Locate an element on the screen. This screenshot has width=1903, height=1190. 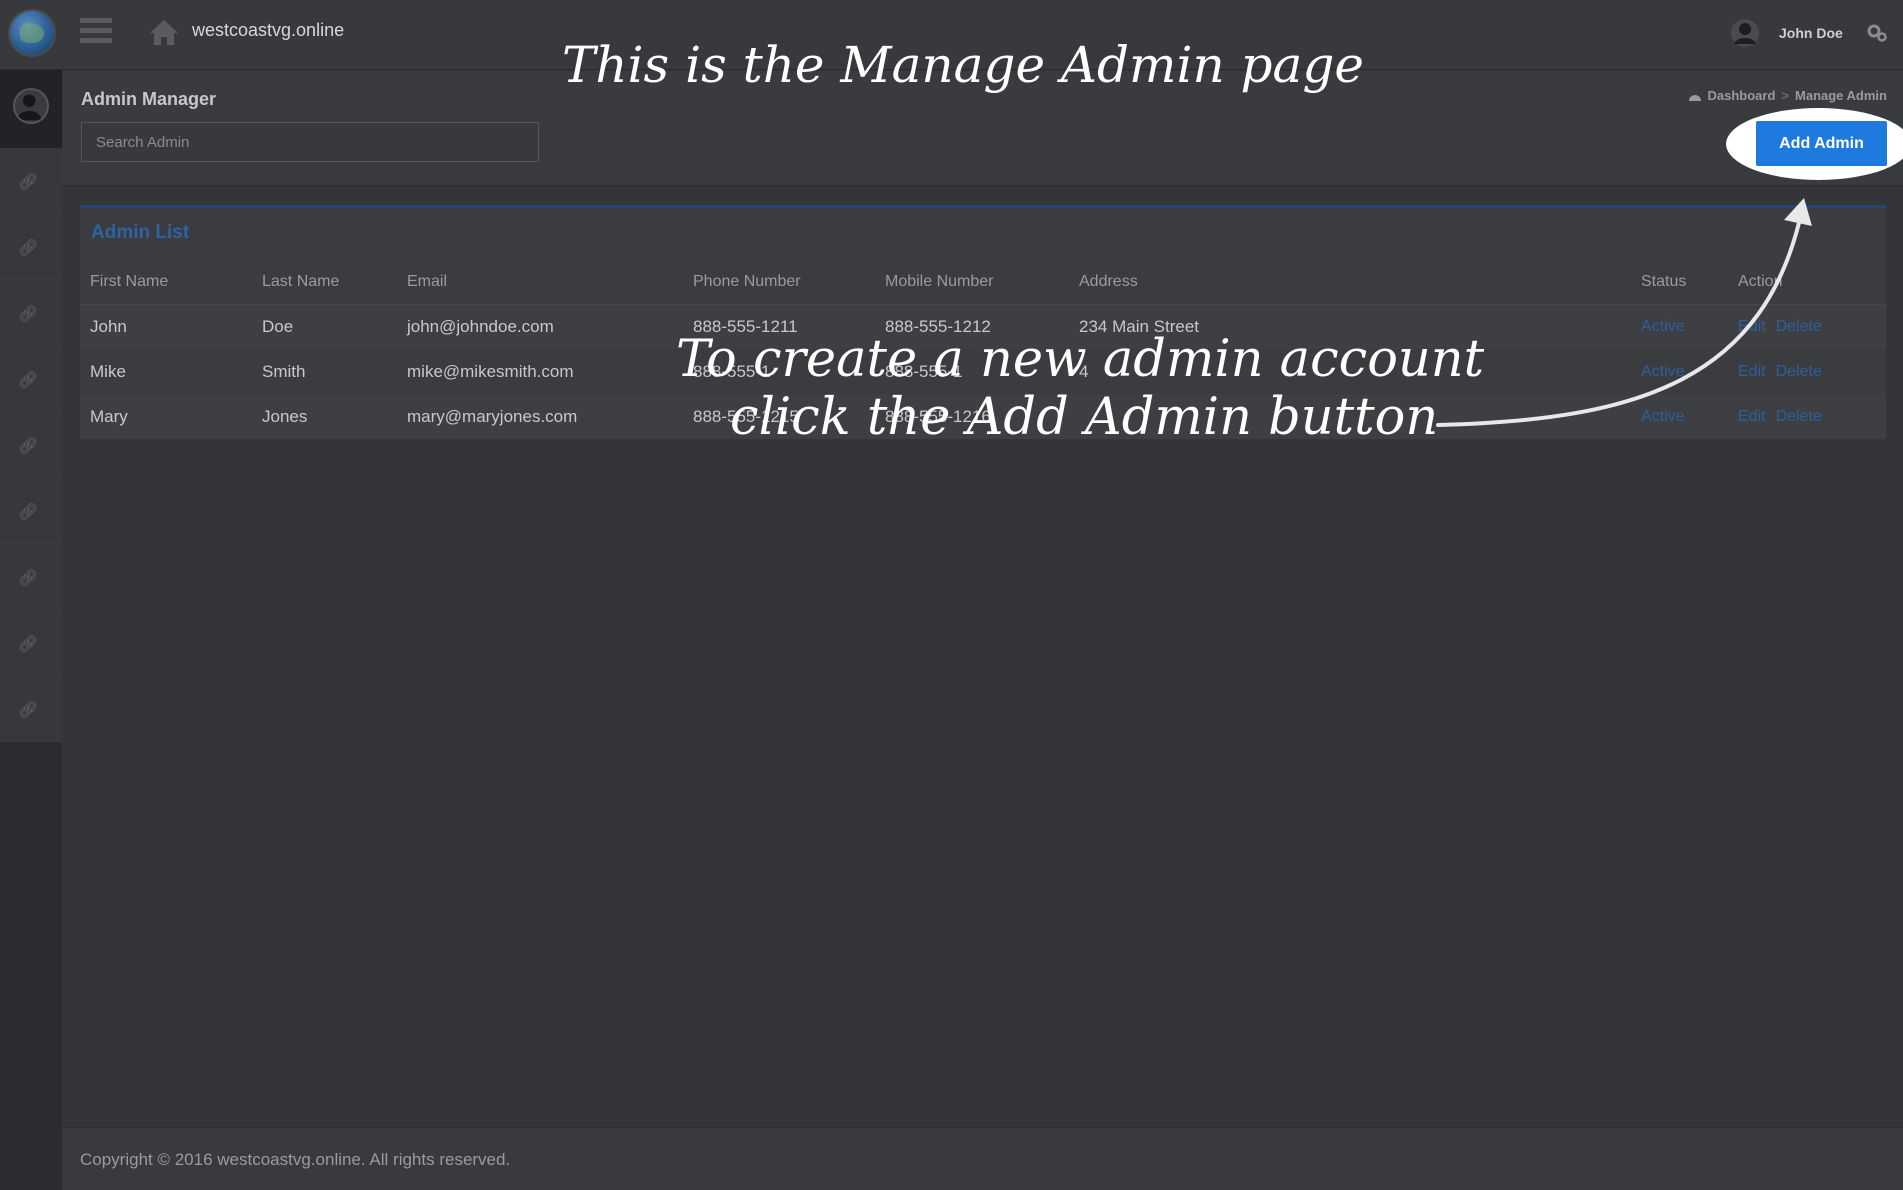
globe-logo-icon is located at coordinates (32, 33).